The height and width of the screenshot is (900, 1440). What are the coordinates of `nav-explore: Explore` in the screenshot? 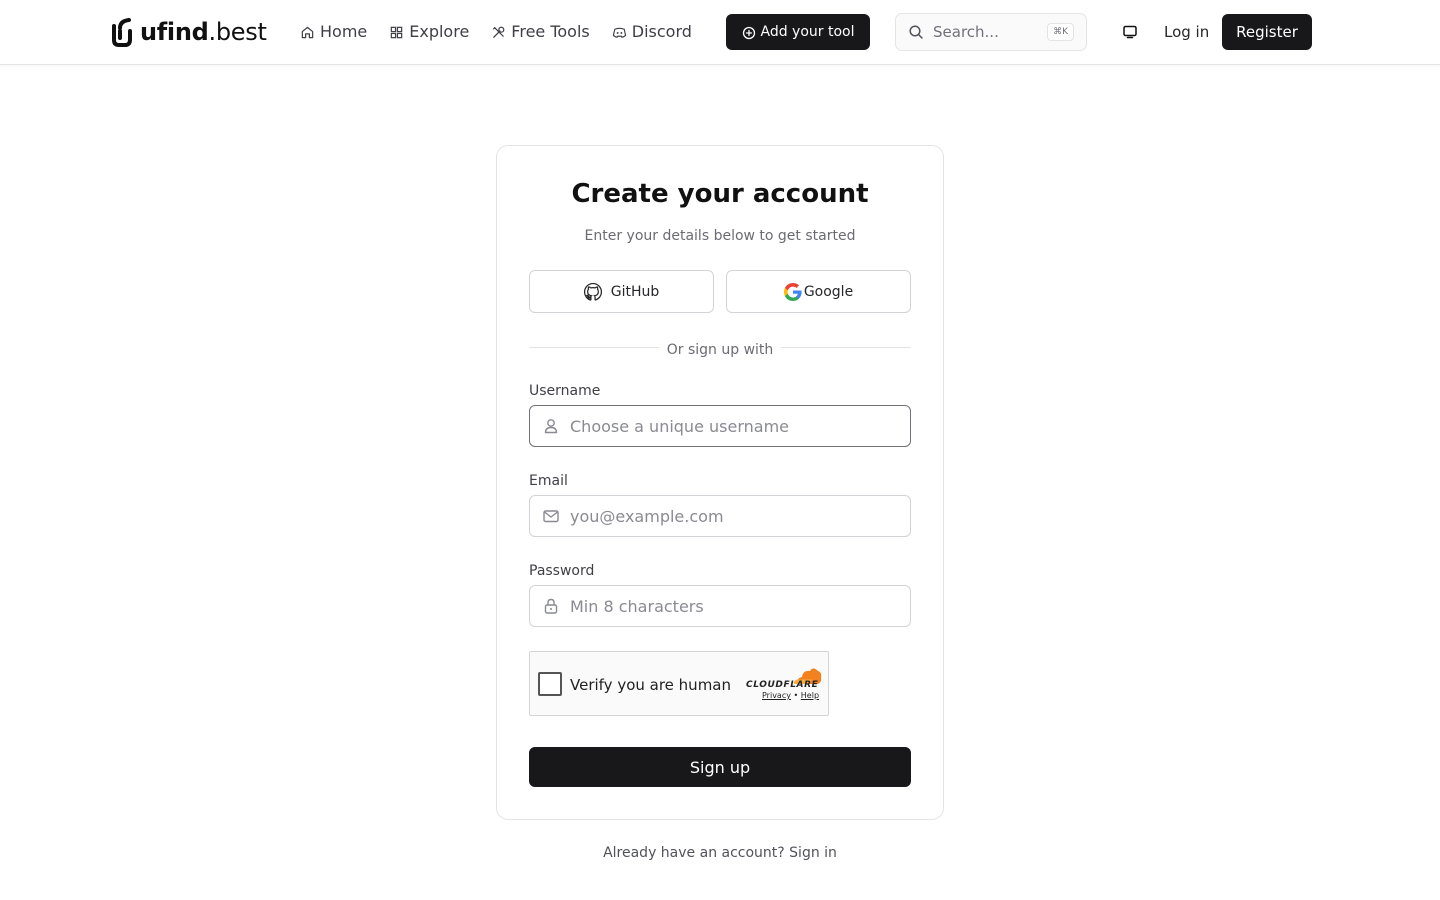 It's located at (429, 31).